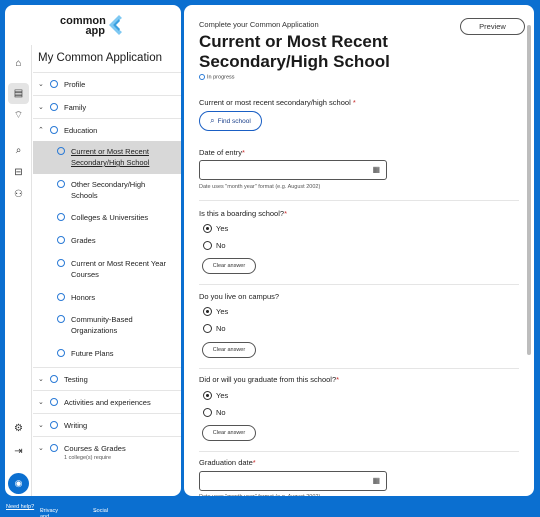 The width and height of the screenshot is (540, 517). I want to click on nav-item-family: ⌄ Family, so click(107, 106).